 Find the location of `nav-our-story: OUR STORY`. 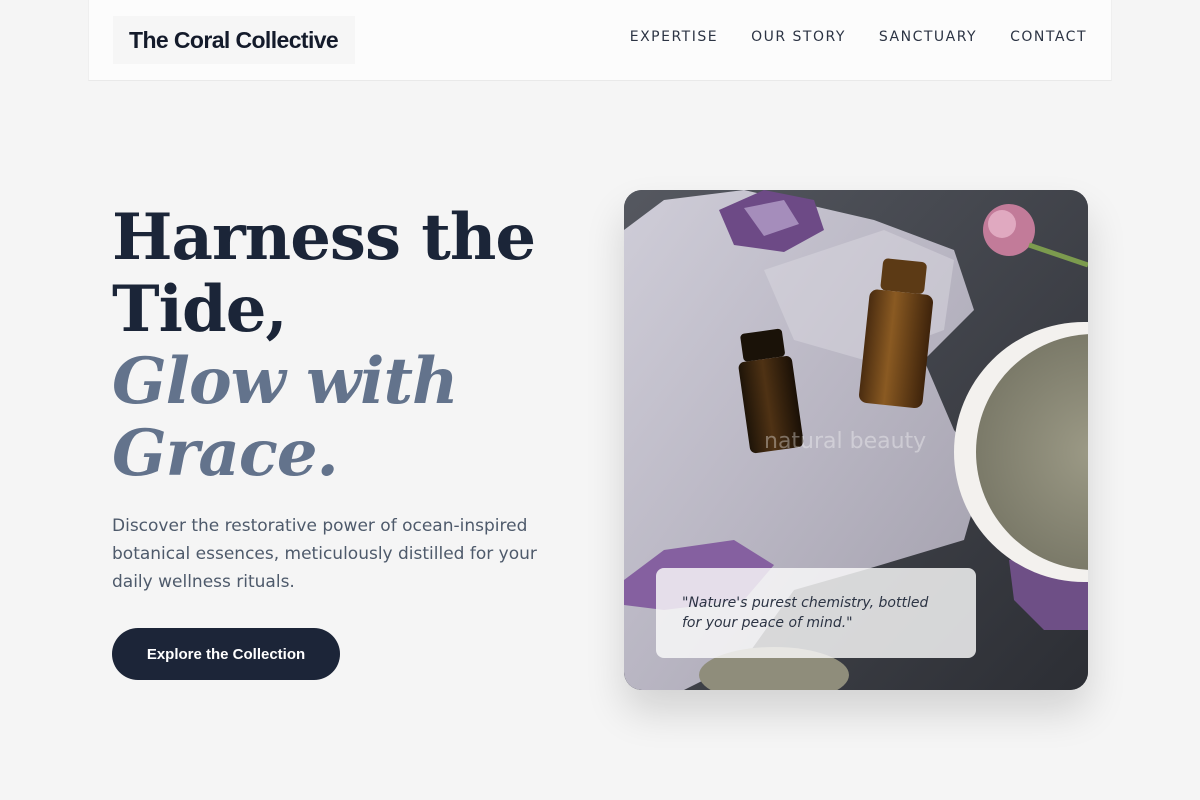

nav-our-story: OUR STORY is located at coordinates (798, 37).